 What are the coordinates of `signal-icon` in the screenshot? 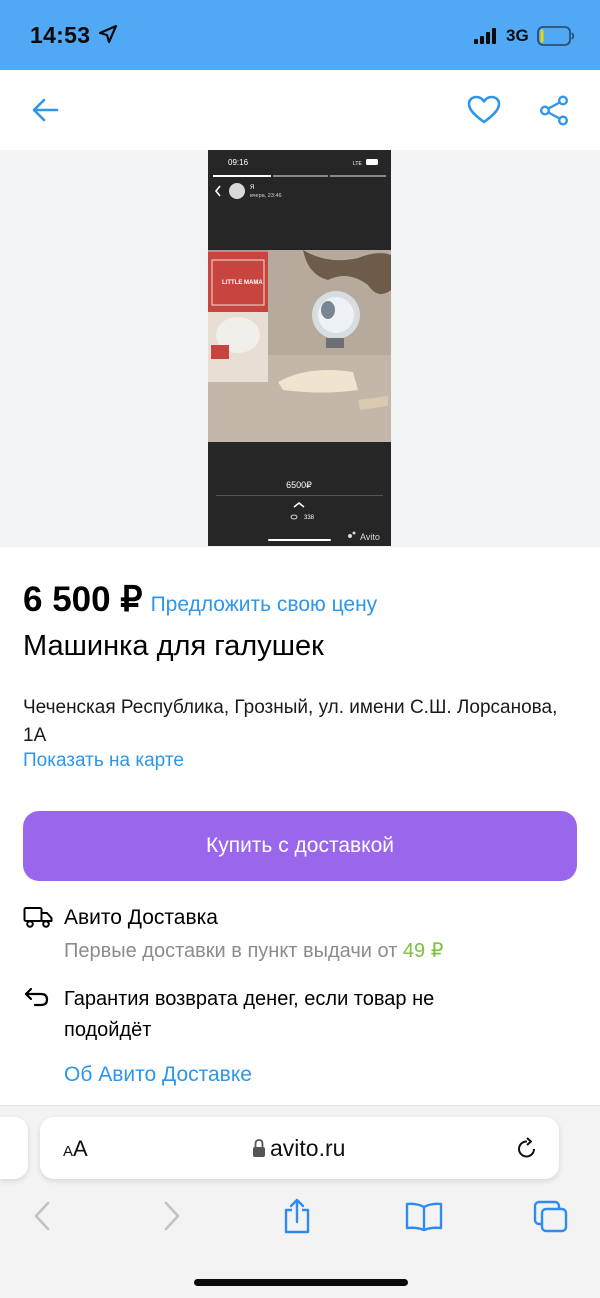 It's located at (485, 36).